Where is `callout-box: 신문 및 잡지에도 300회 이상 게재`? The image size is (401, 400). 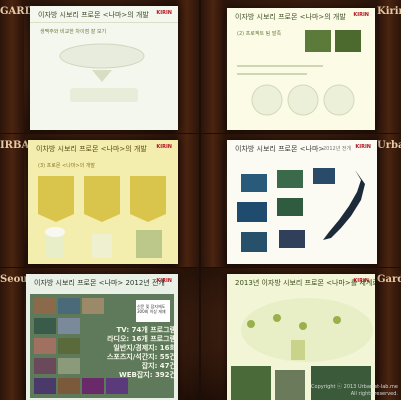
callout-box: 신문 및 잡지에도 300회 이상 게재 is located at coordinates (151, 309).